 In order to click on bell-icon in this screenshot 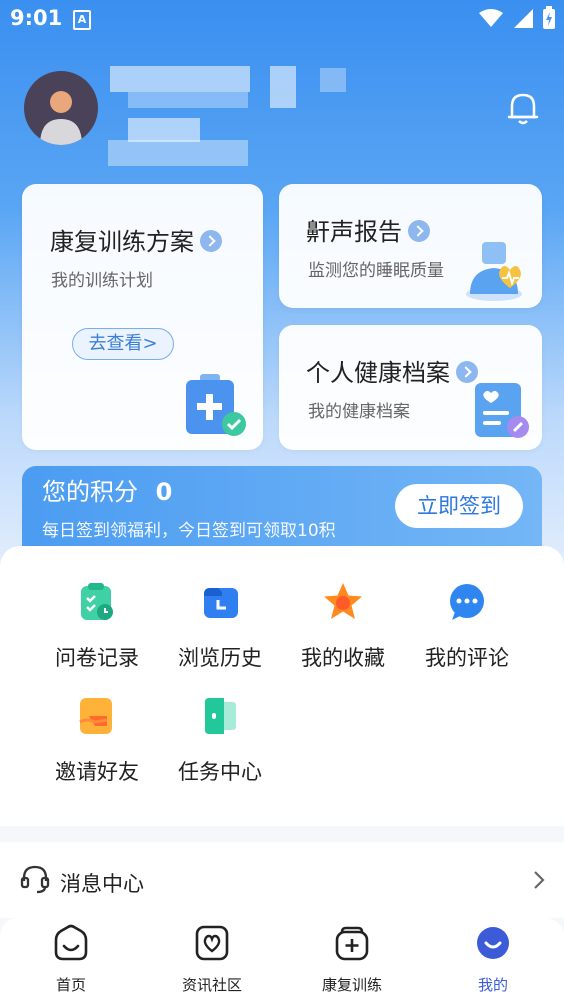, I will do `click(523, 108)`.